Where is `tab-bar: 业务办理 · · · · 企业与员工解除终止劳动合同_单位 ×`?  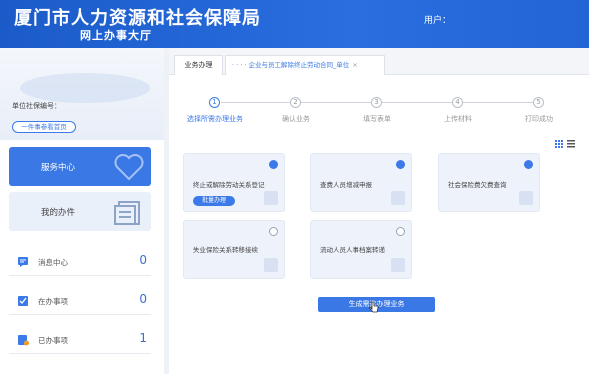
tab-bar: 业务办理 · · · · 企业与员工解除终止劳动合同_单位 × is located at coordinates (379, 61).